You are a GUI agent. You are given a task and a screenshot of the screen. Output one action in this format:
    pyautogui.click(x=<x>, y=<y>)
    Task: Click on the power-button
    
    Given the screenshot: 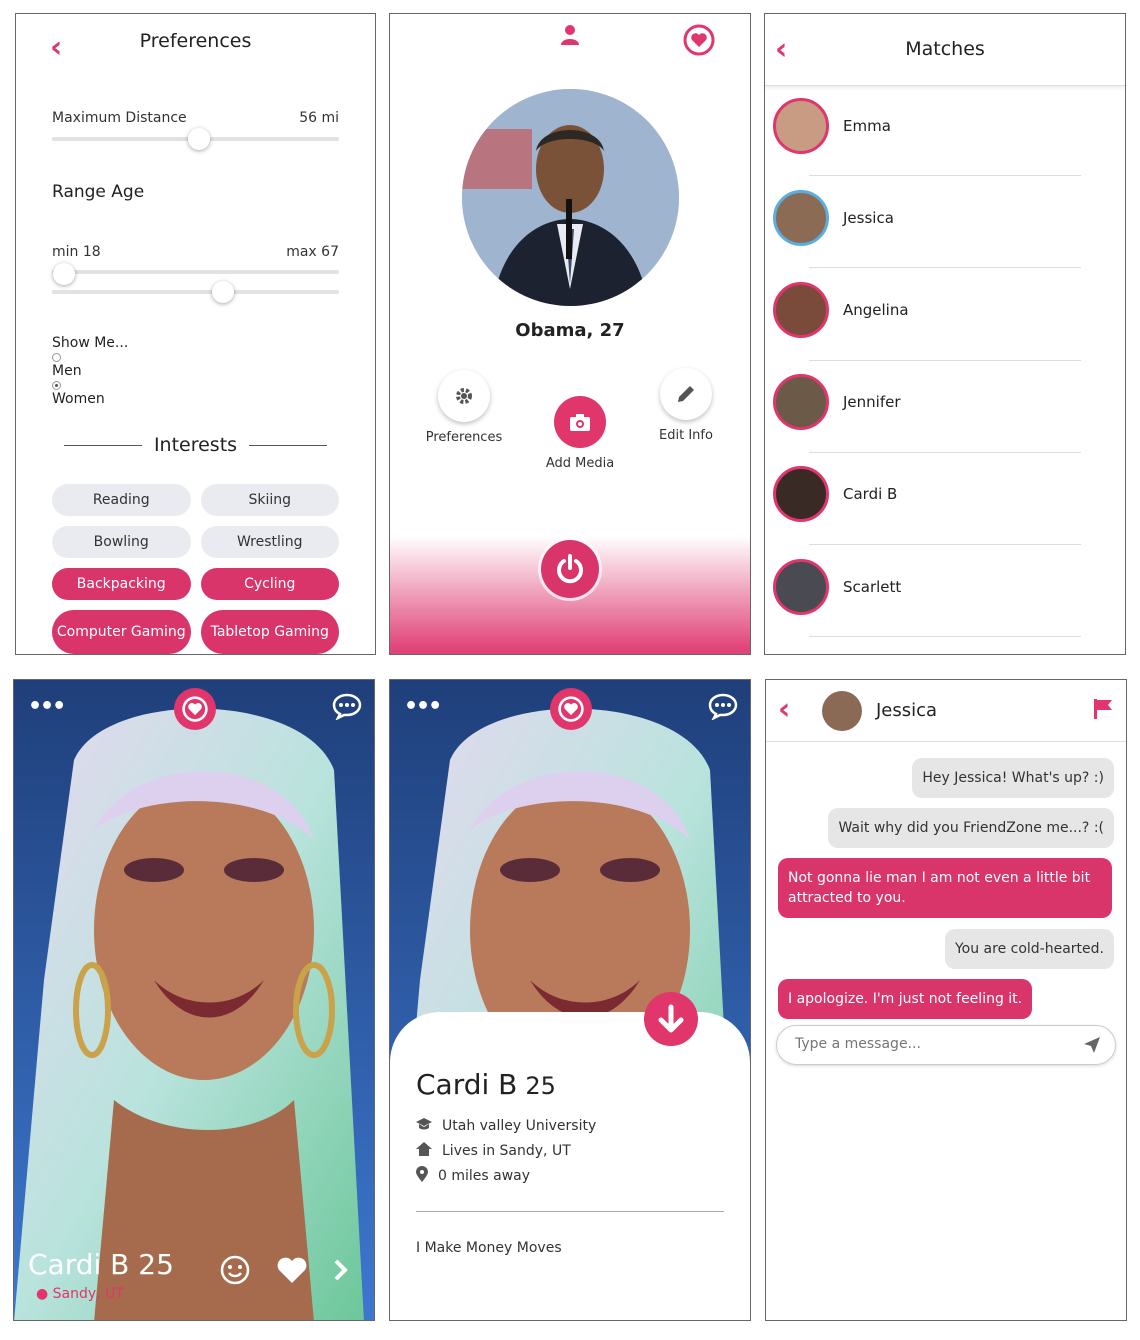 What is the action you would take?
    pyautogui.click(x=570, y=569)
    